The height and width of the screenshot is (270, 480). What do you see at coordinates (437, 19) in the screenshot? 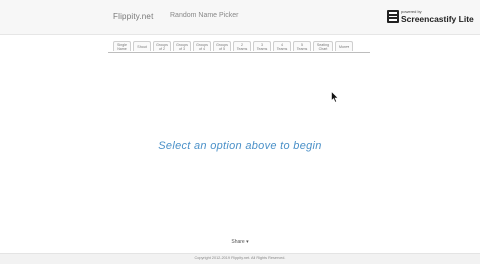
I see `screencastify-logo-text: Screencastify Lite` at bounding box center [437, 19].